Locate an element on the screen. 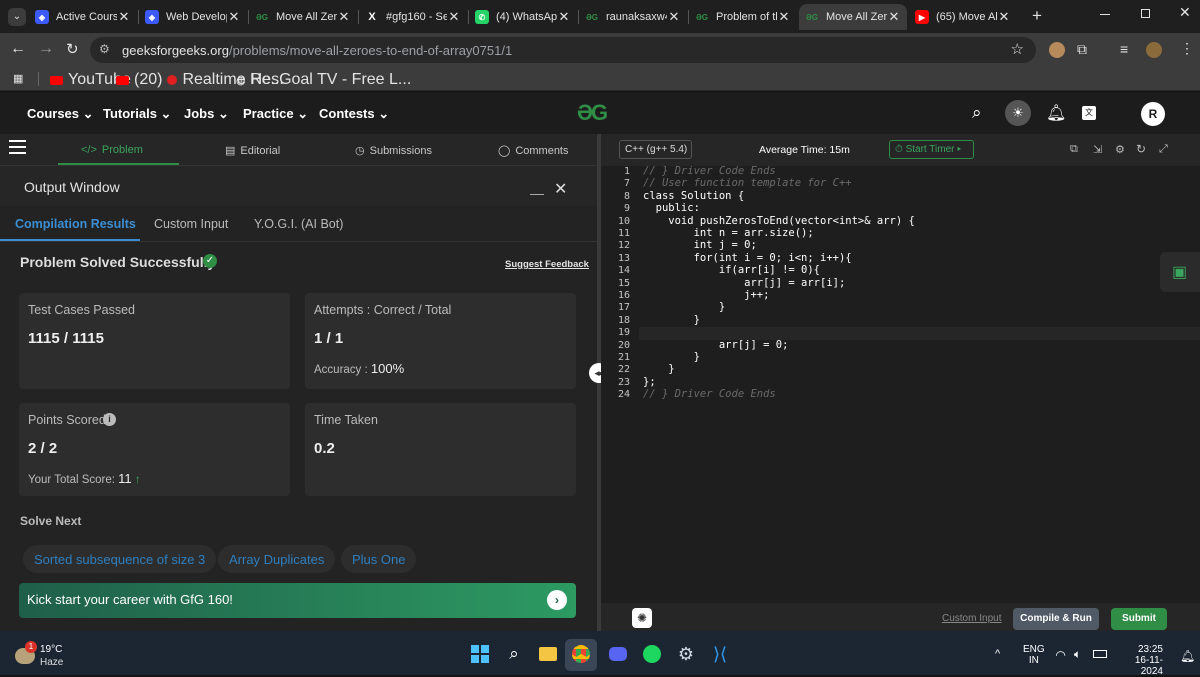  site-info-icon: ⚙ is located at coordinates (104, 49).